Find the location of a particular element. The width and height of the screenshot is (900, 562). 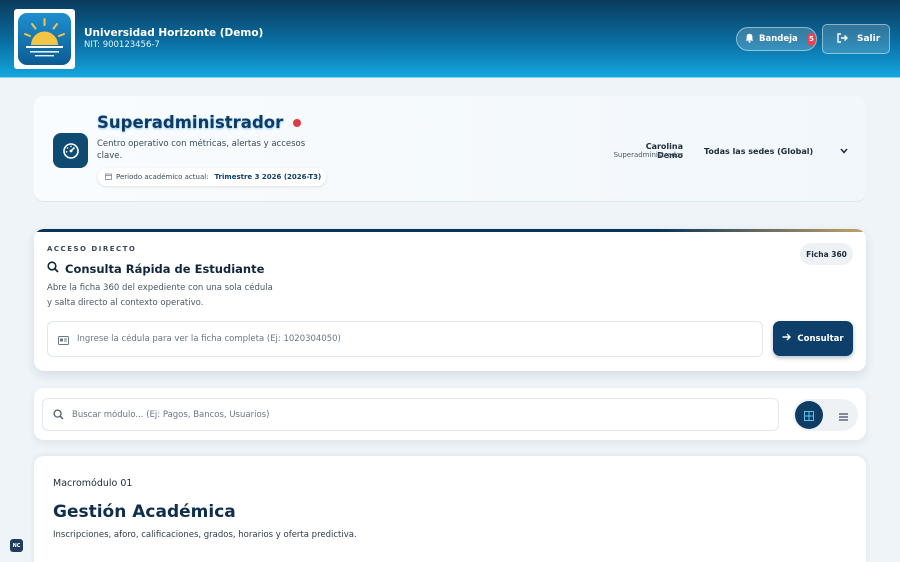

view-mode-toggle is located at coordinates (825, 415).